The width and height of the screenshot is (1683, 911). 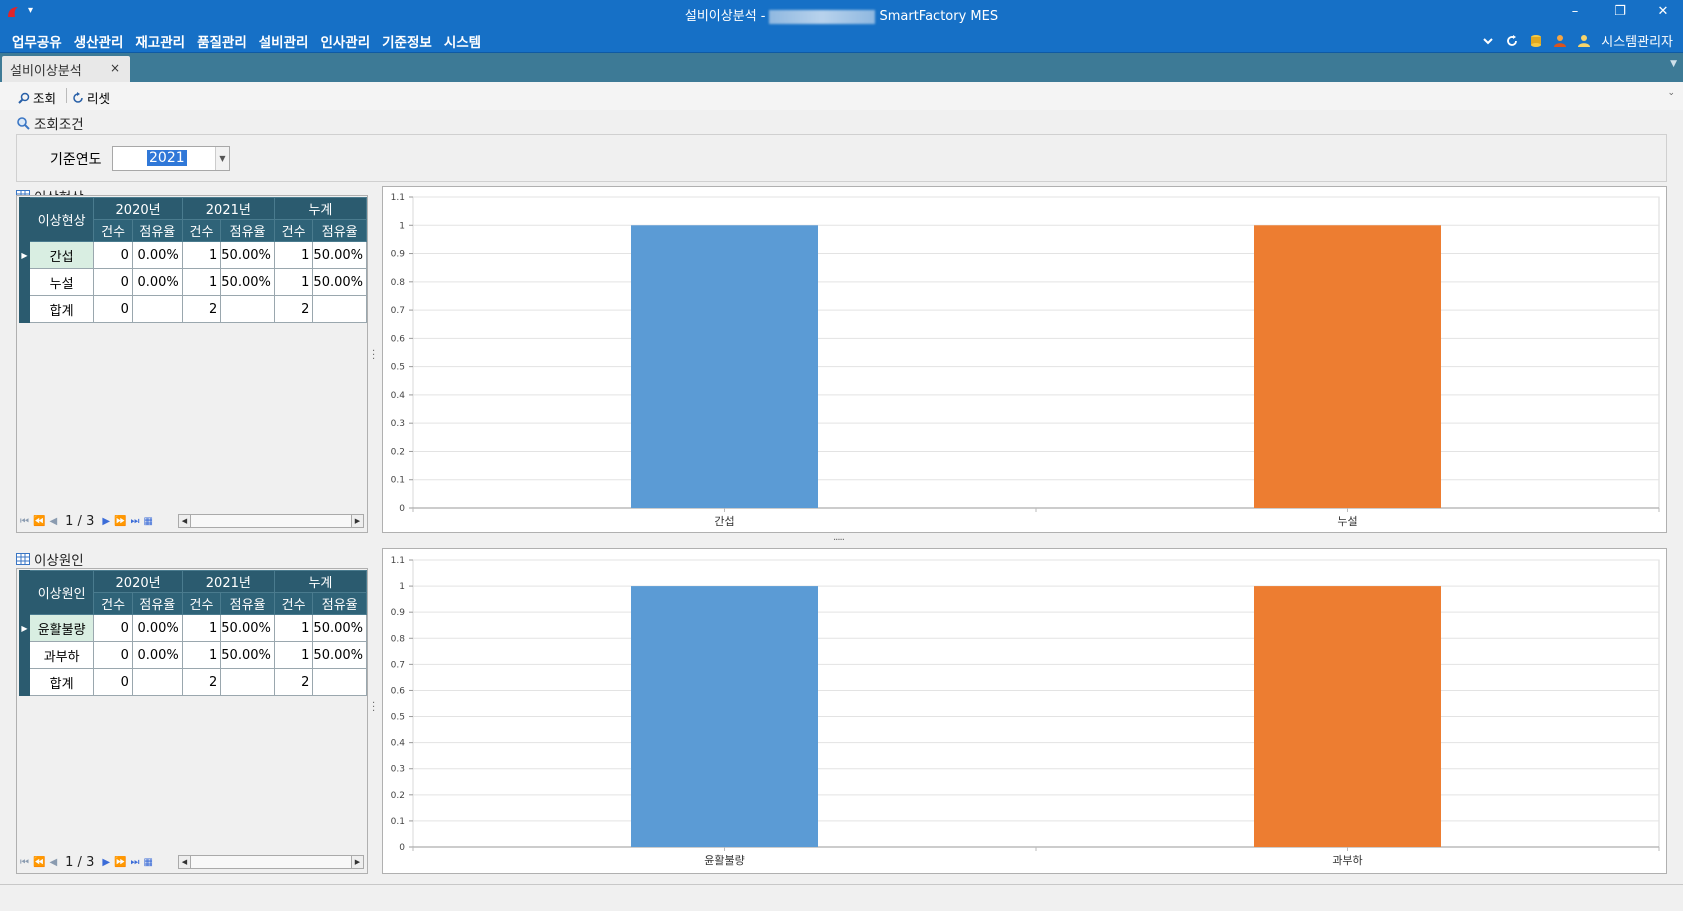 What do you see at coordinates (138, 208) in the screenshot?
I see `column-header-year: 2020년` at bounding box center [138, 208].